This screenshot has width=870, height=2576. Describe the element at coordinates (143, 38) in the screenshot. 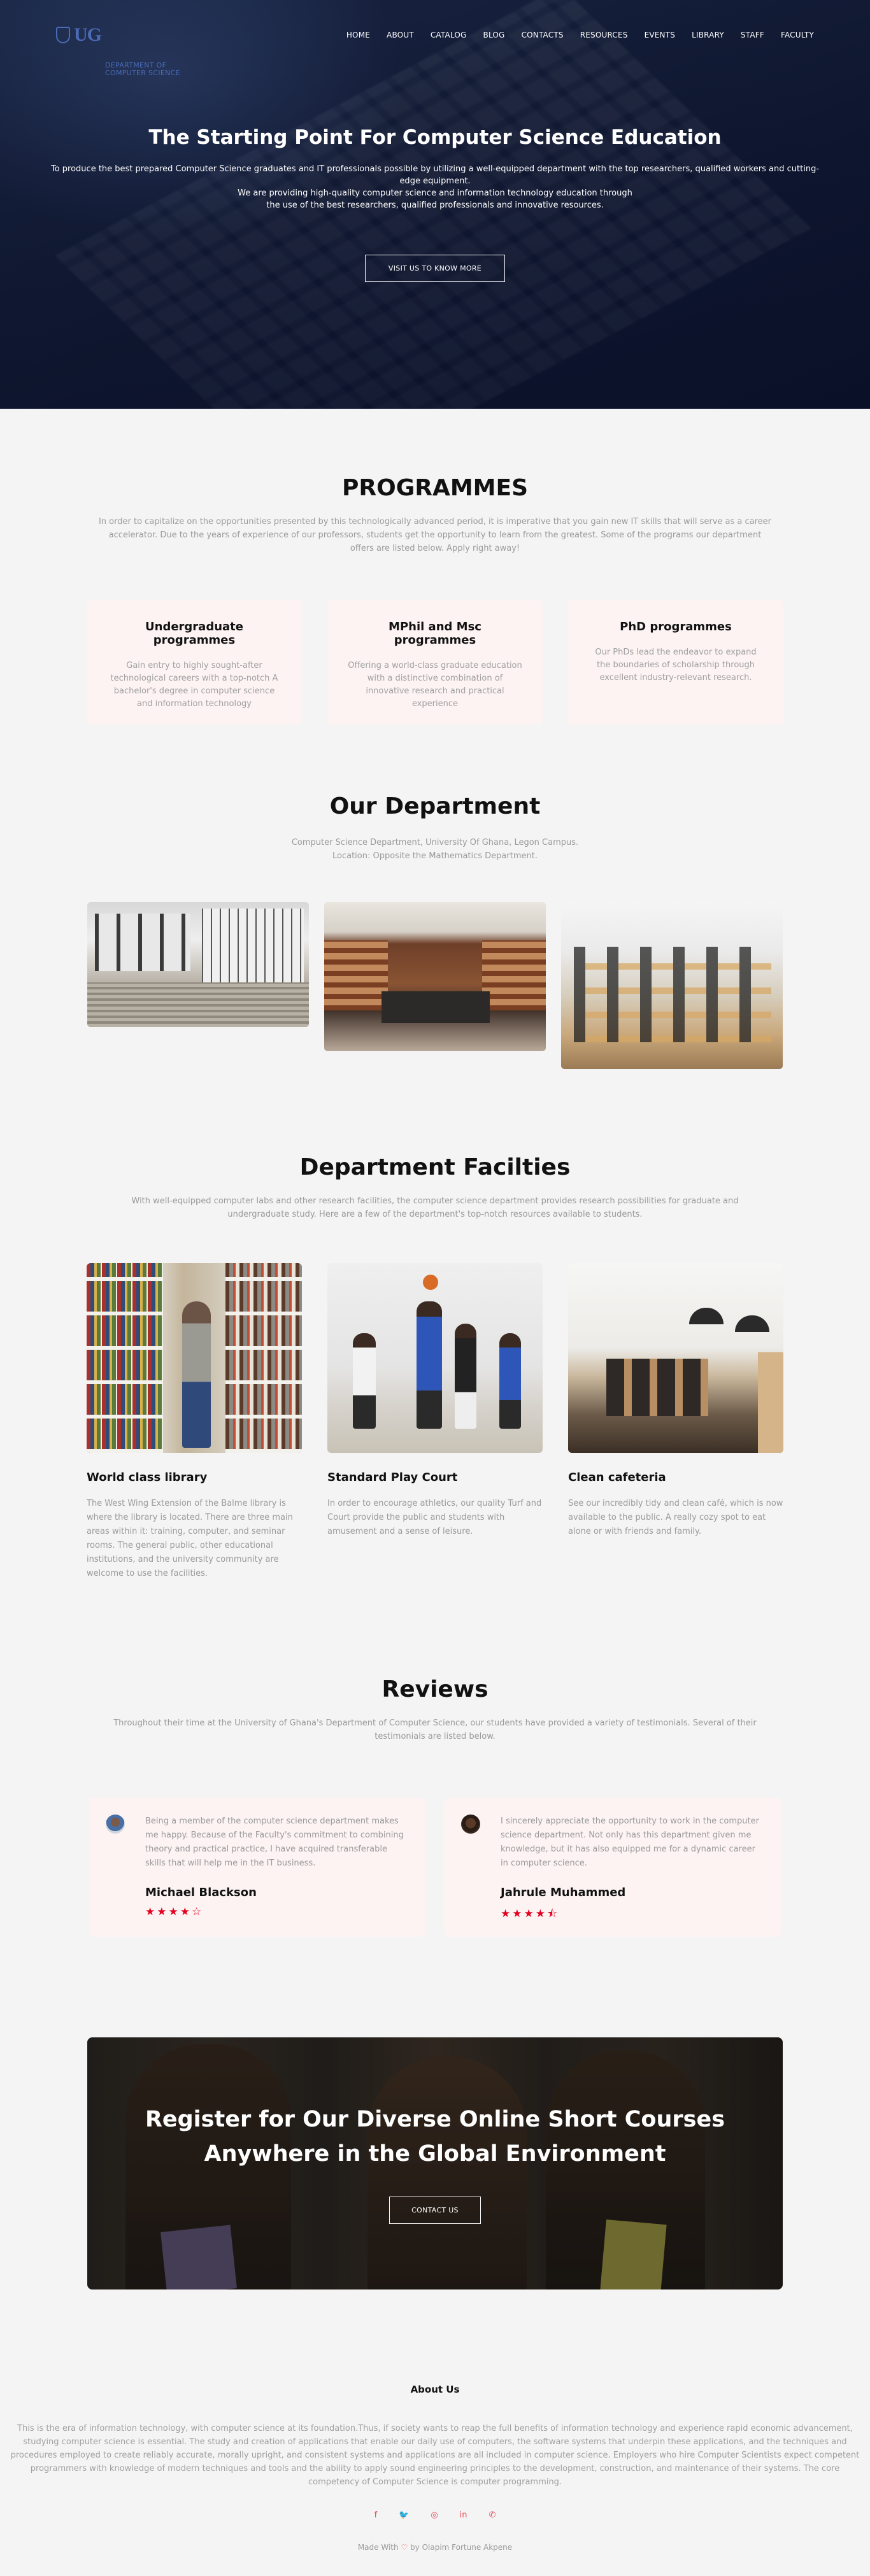

I see `logo-dept-text: DEPARTMENT OF COMPUTER SCIENCE` at that location.